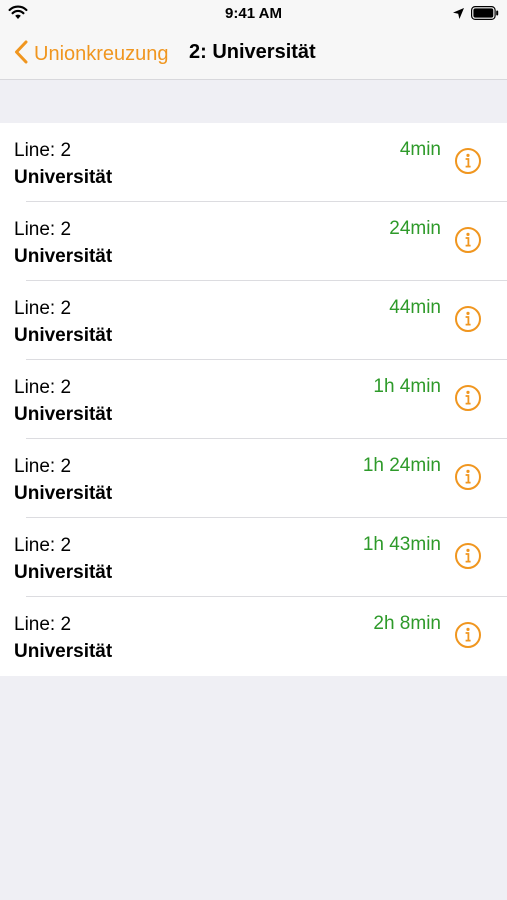 The image size is (507, 900). I want to click on page-title: 2: Universität, so click(252, 52).